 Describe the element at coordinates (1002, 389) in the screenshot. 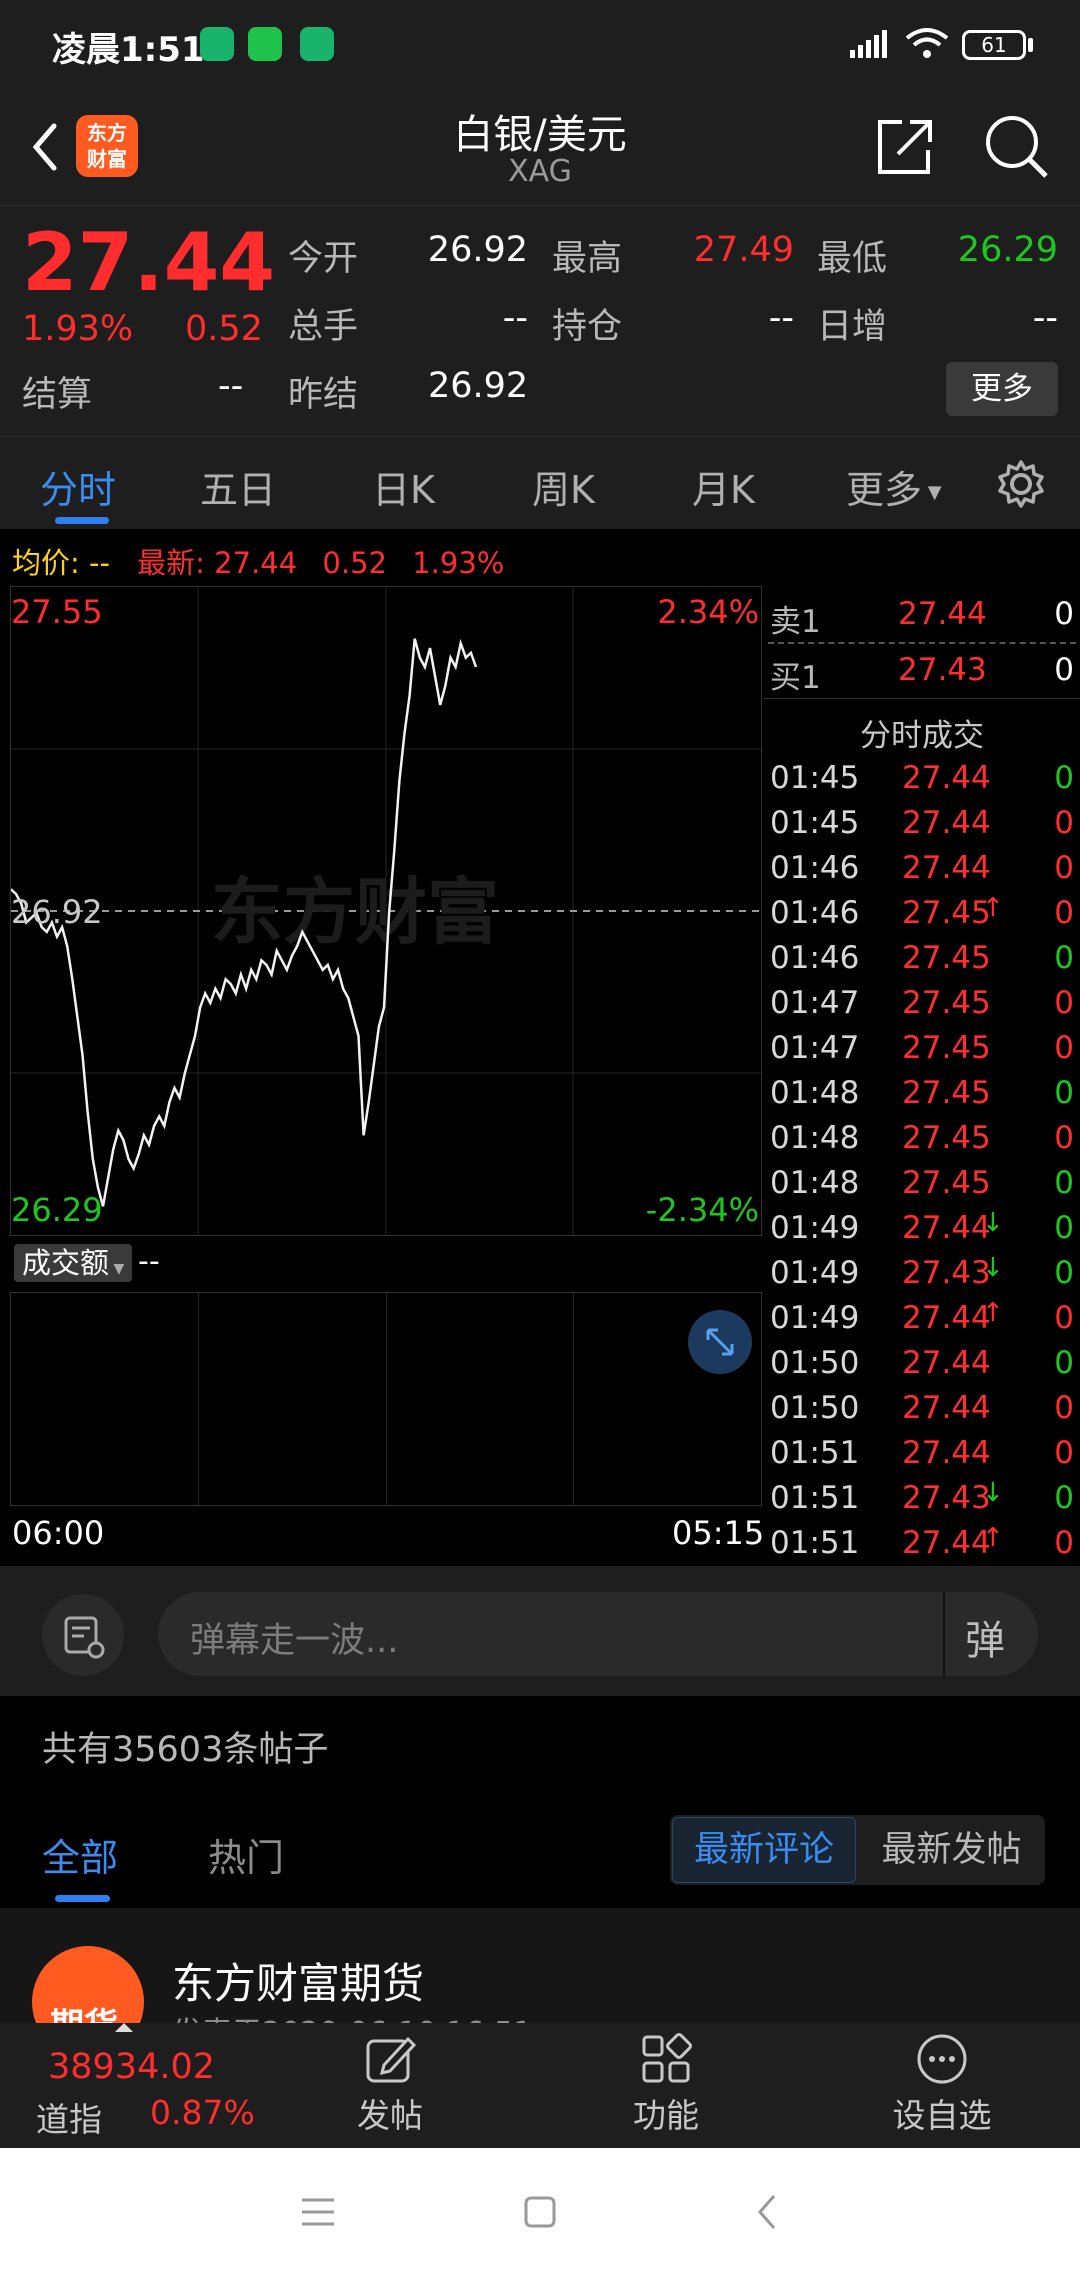

I see `more-button: 更多` at that location.